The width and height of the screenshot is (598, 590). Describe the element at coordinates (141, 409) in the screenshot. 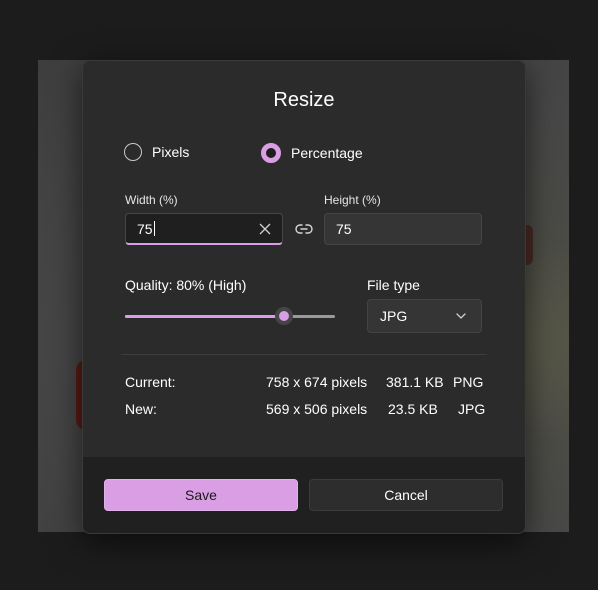

I see `new-label: New:` at that location.